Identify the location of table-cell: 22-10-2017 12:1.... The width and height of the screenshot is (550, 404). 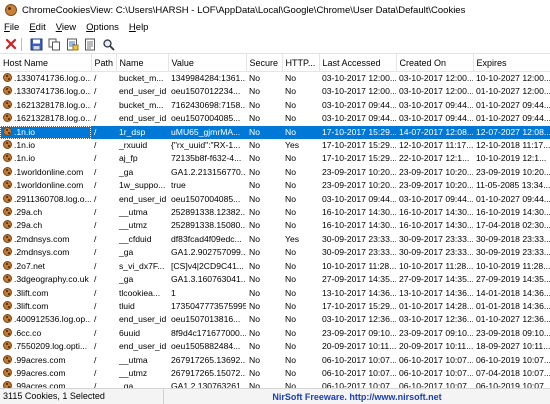
(434, 158).